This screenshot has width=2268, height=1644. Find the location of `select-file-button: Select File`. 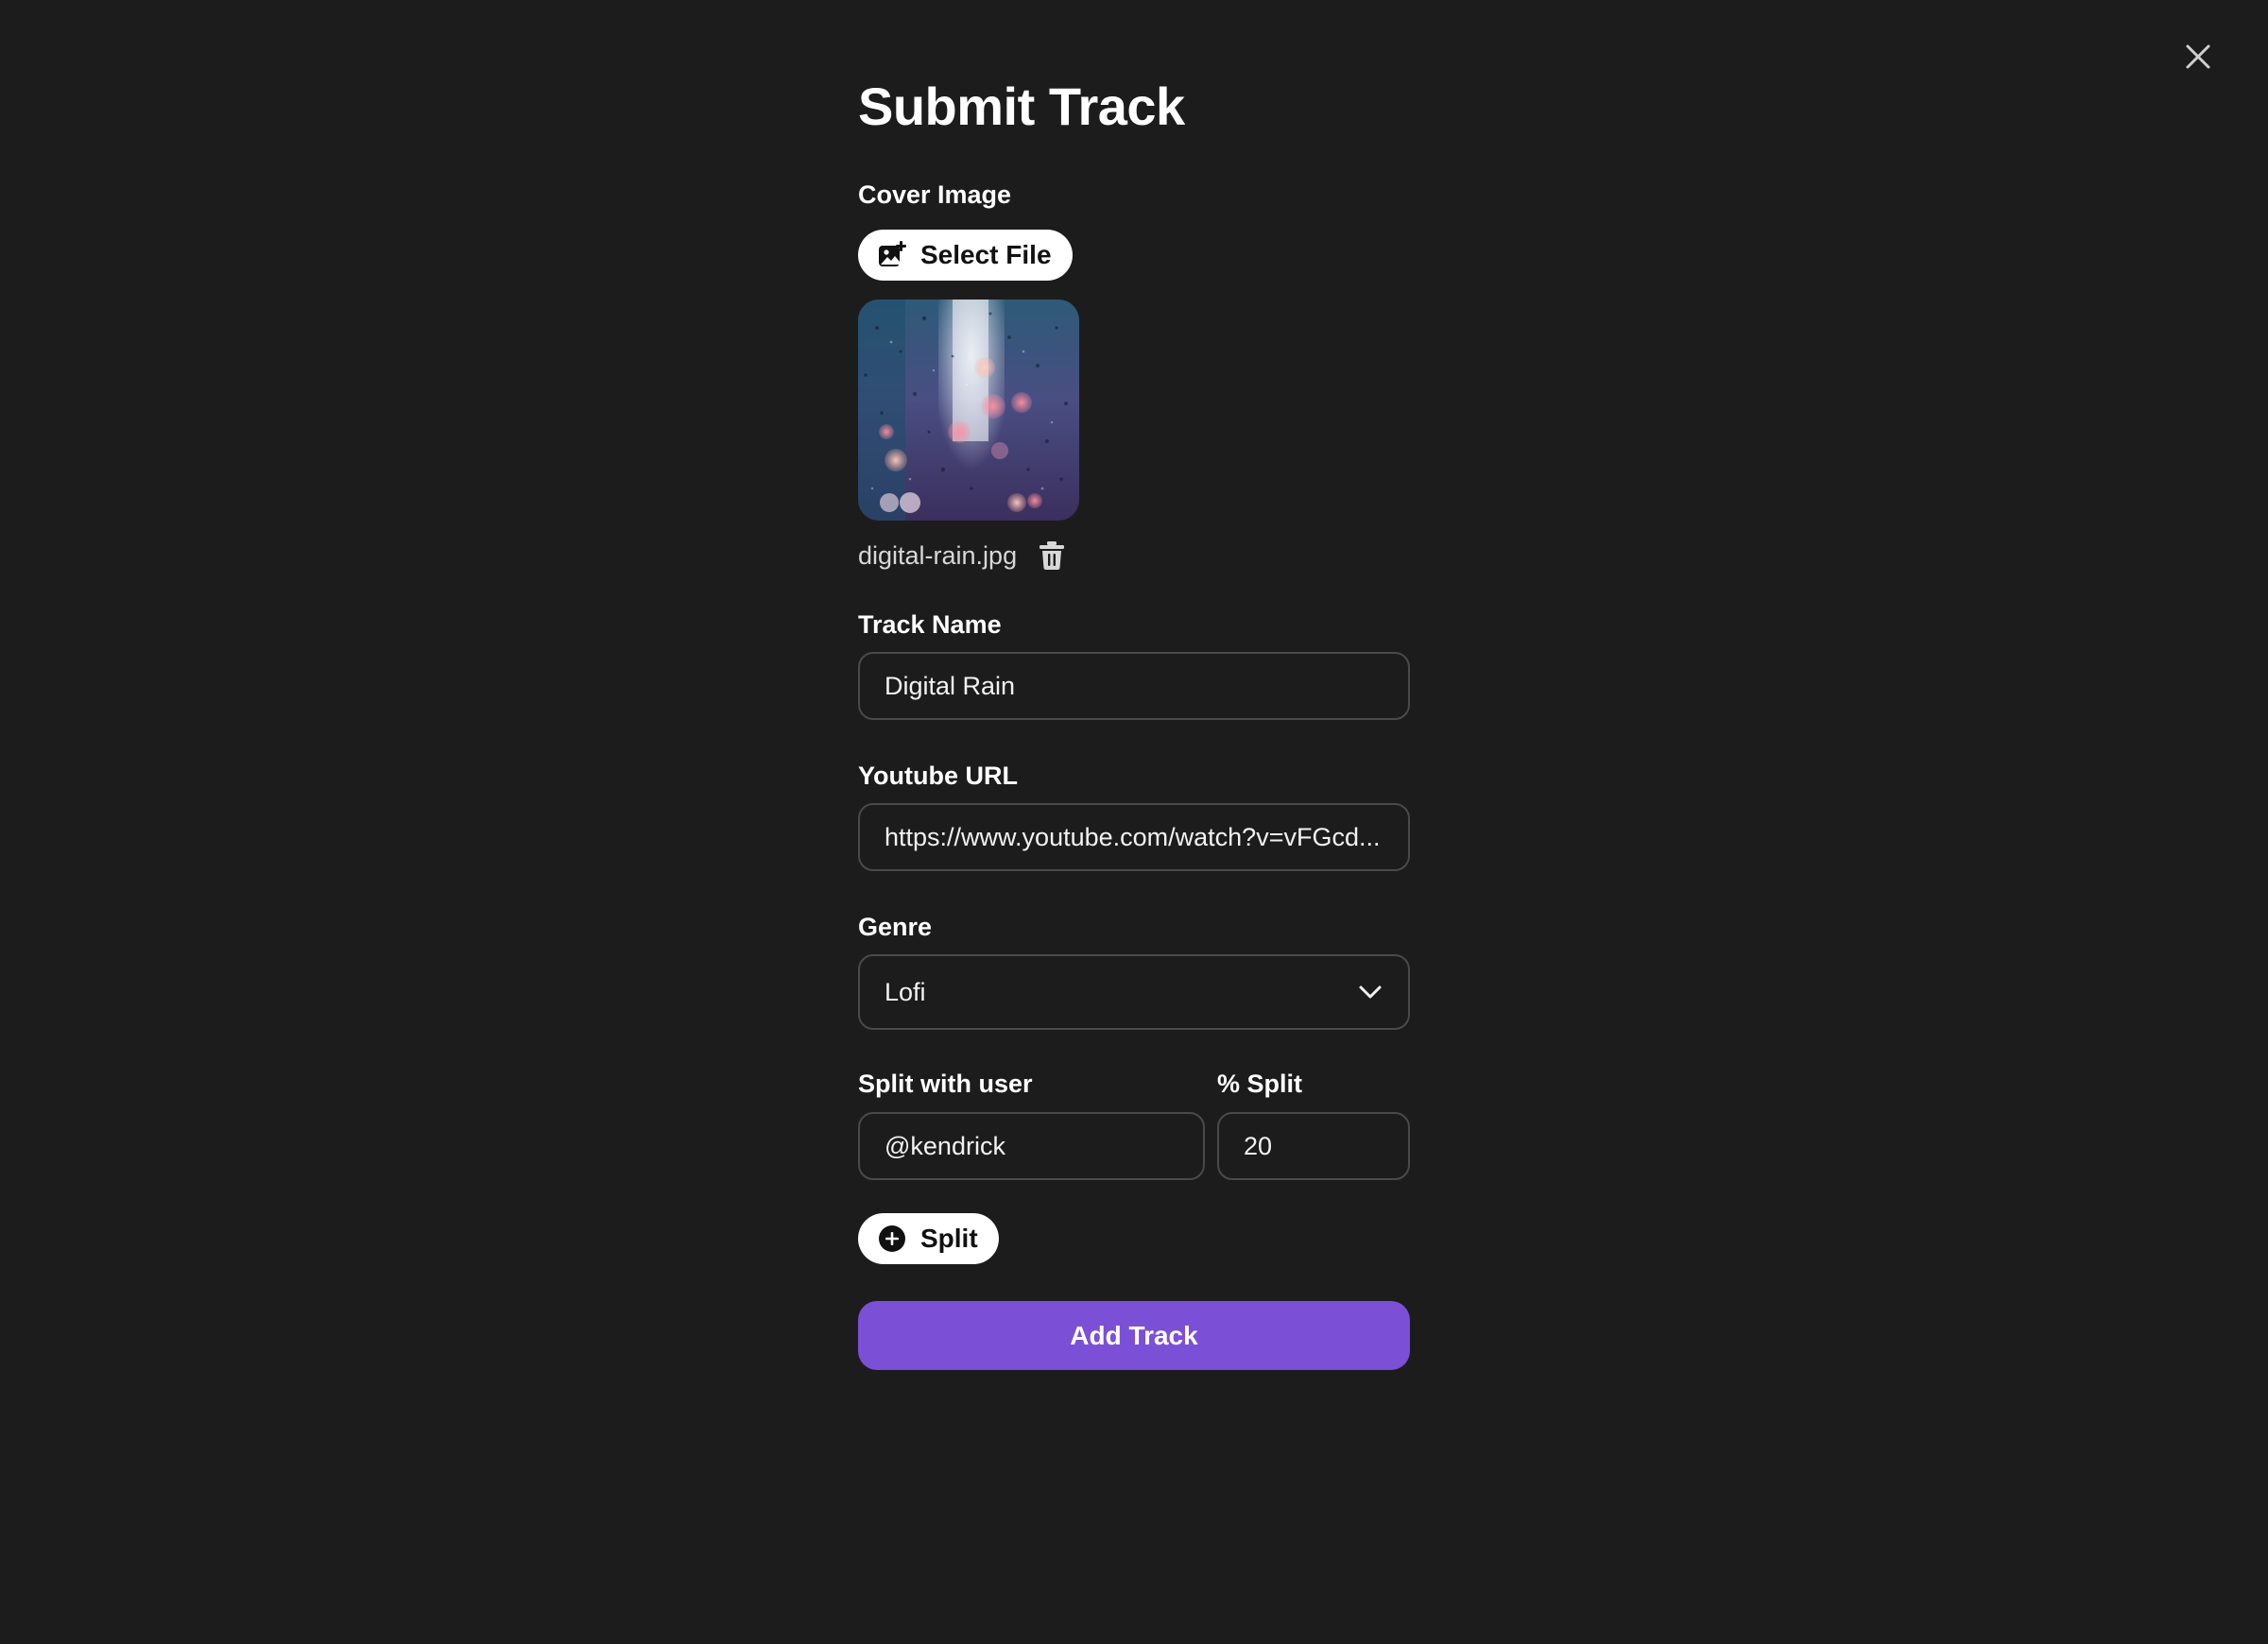

select-file-button: Select File is located at coordinates (965, 255).